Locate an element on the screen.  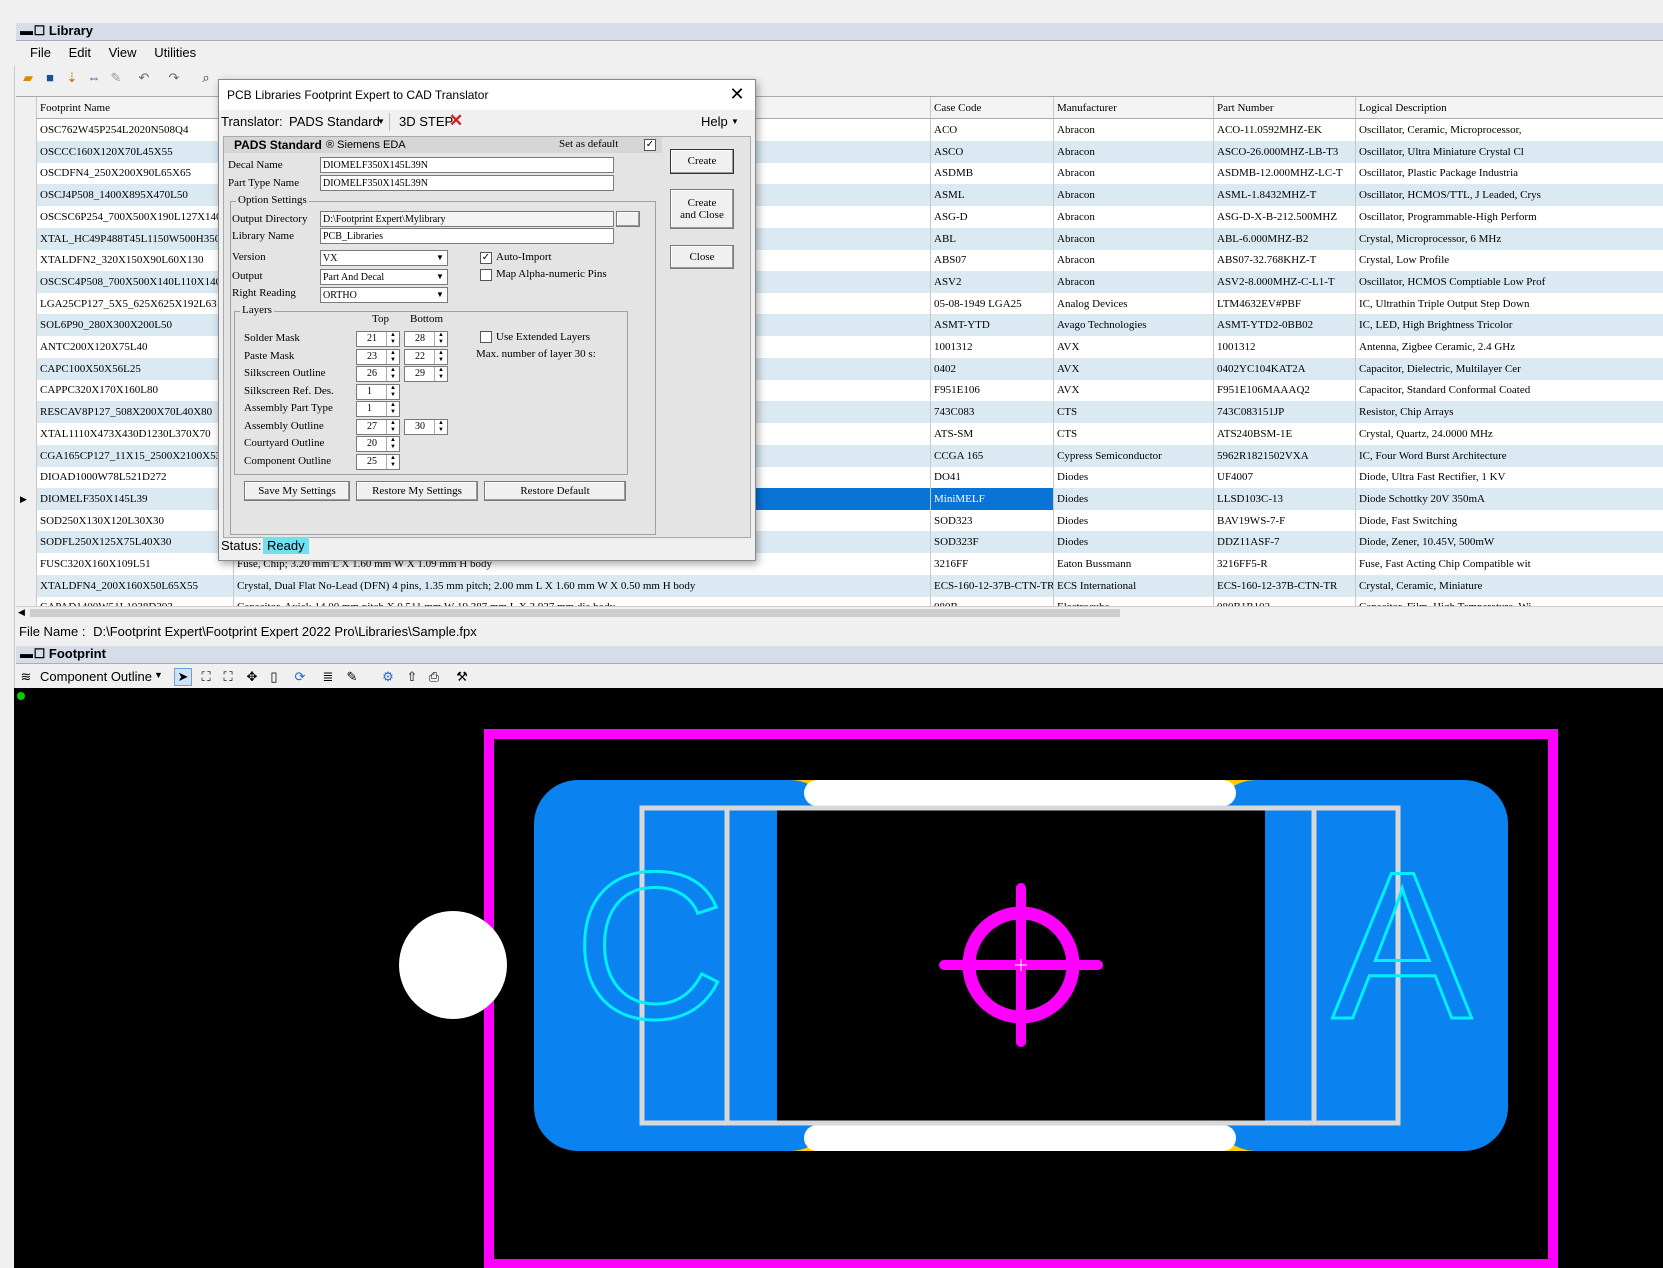
layer-select: Component Outline is located at coordinates (96, 676).